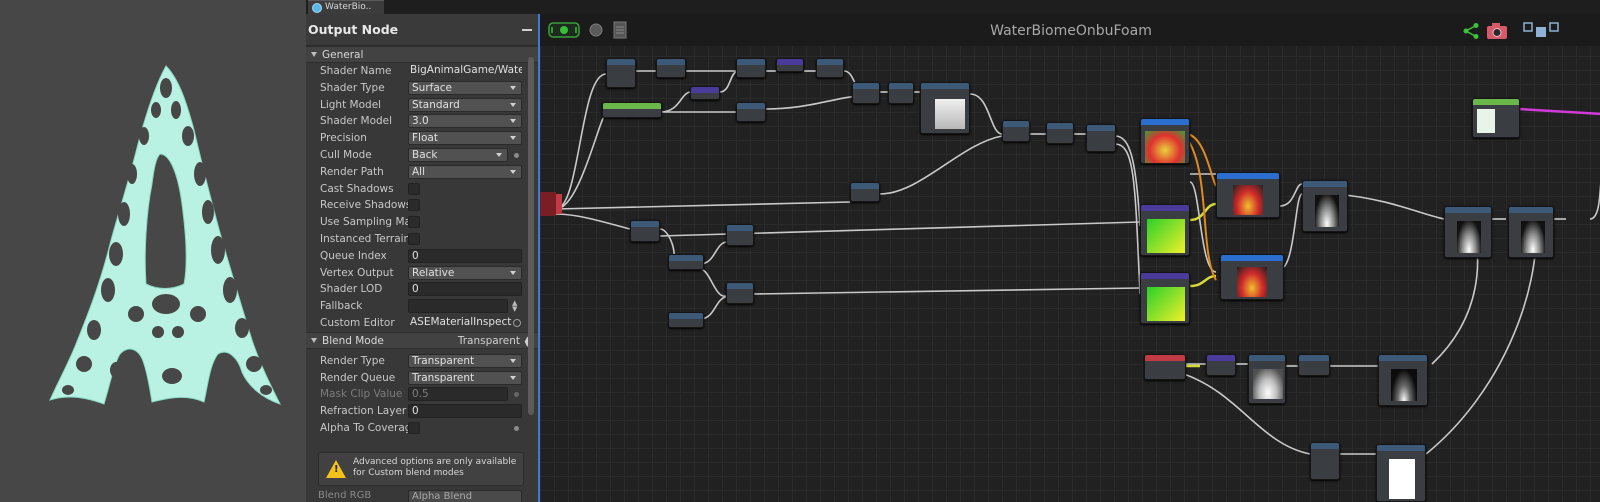 Image resolution: width=1600 pixels, height=502 pixels. I want to click on render-queue-dropdown: Transparent, so click(465, 377).